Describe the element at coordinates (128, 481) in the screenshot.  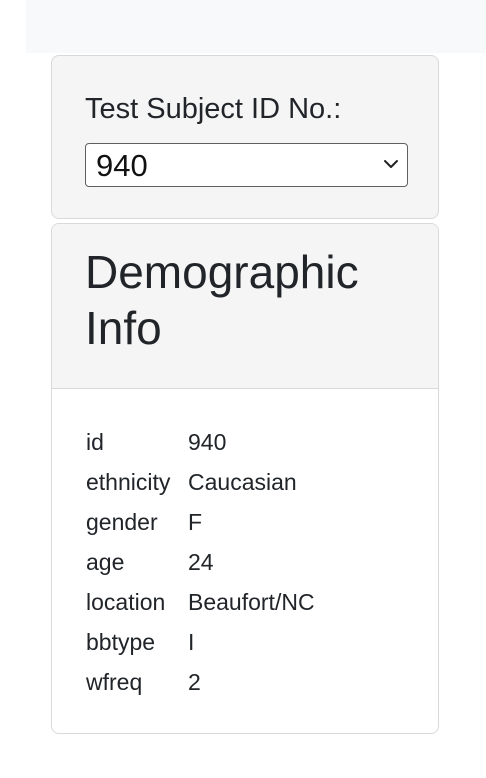
I see `info-key: ethnicity` at that location.